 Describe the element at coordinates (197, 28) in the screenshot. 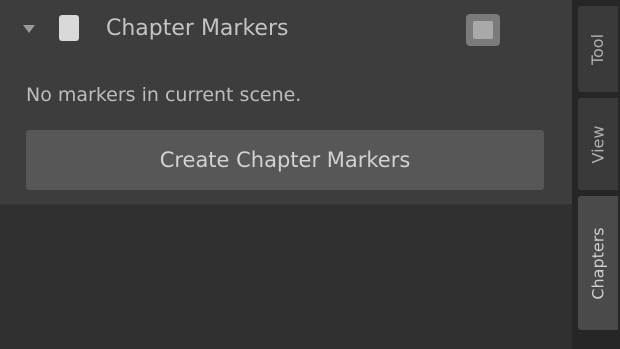

I see `panel-title: Chapter Markers` at that location.